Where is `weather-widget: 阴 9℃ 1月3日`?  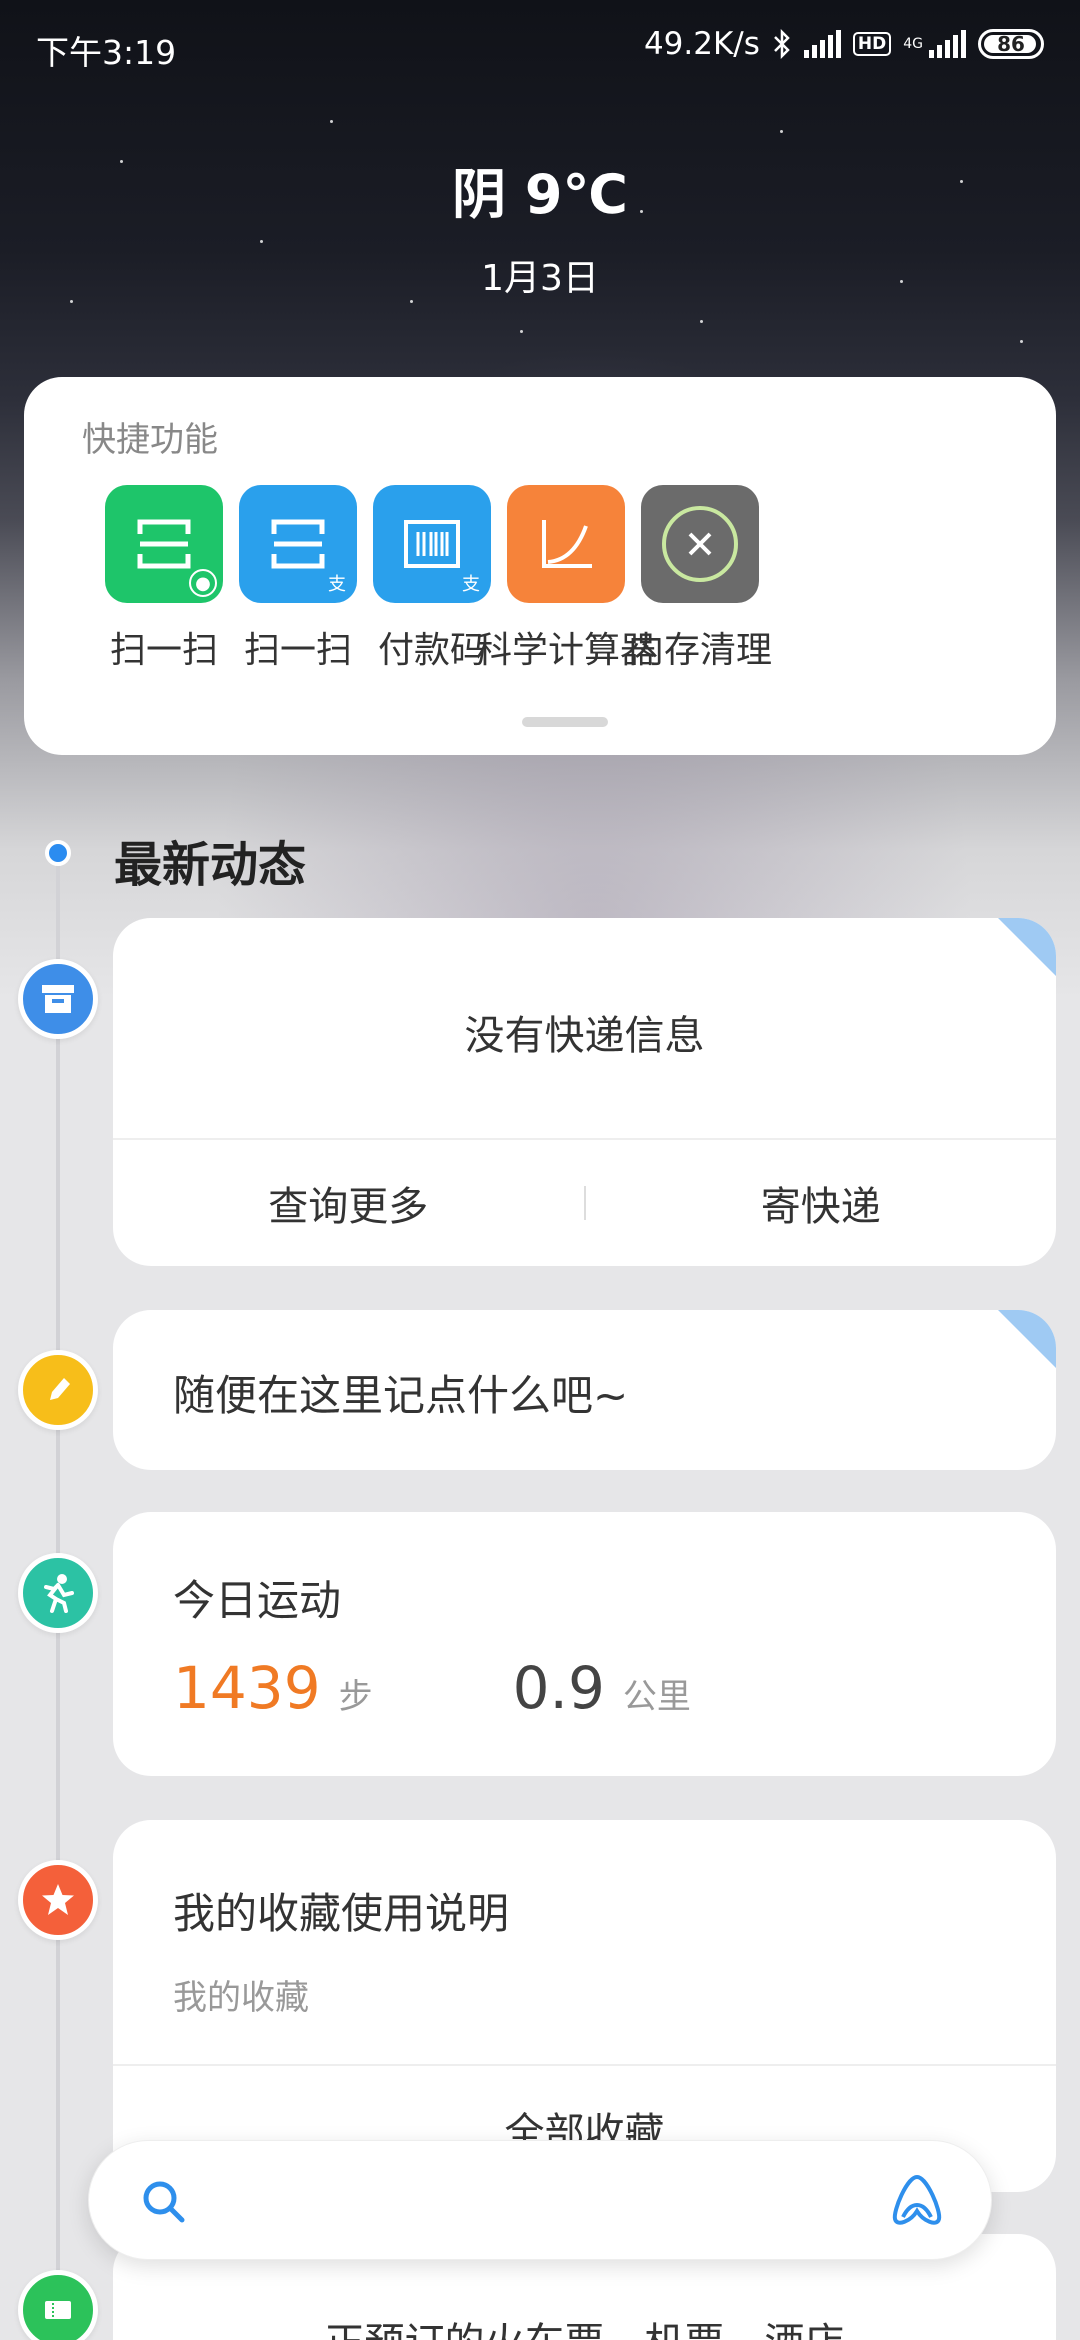
weather-widget: 阴 9℃ 1月3日 is located at coordinates (540, 225).